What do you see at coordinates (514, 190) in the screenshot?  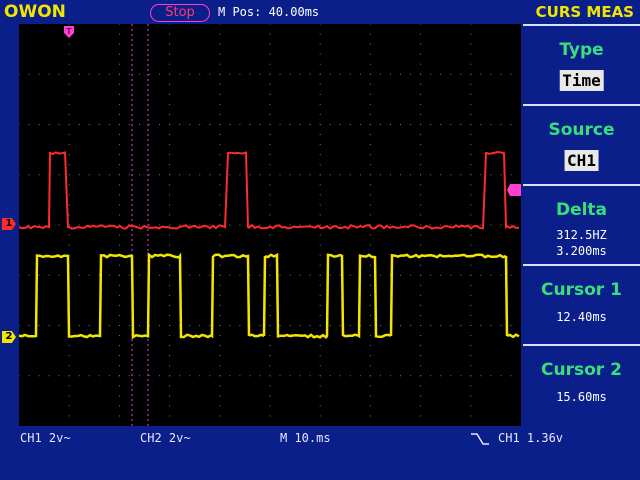 I see `trigger-level-marker` at bounding box center [514, 190].